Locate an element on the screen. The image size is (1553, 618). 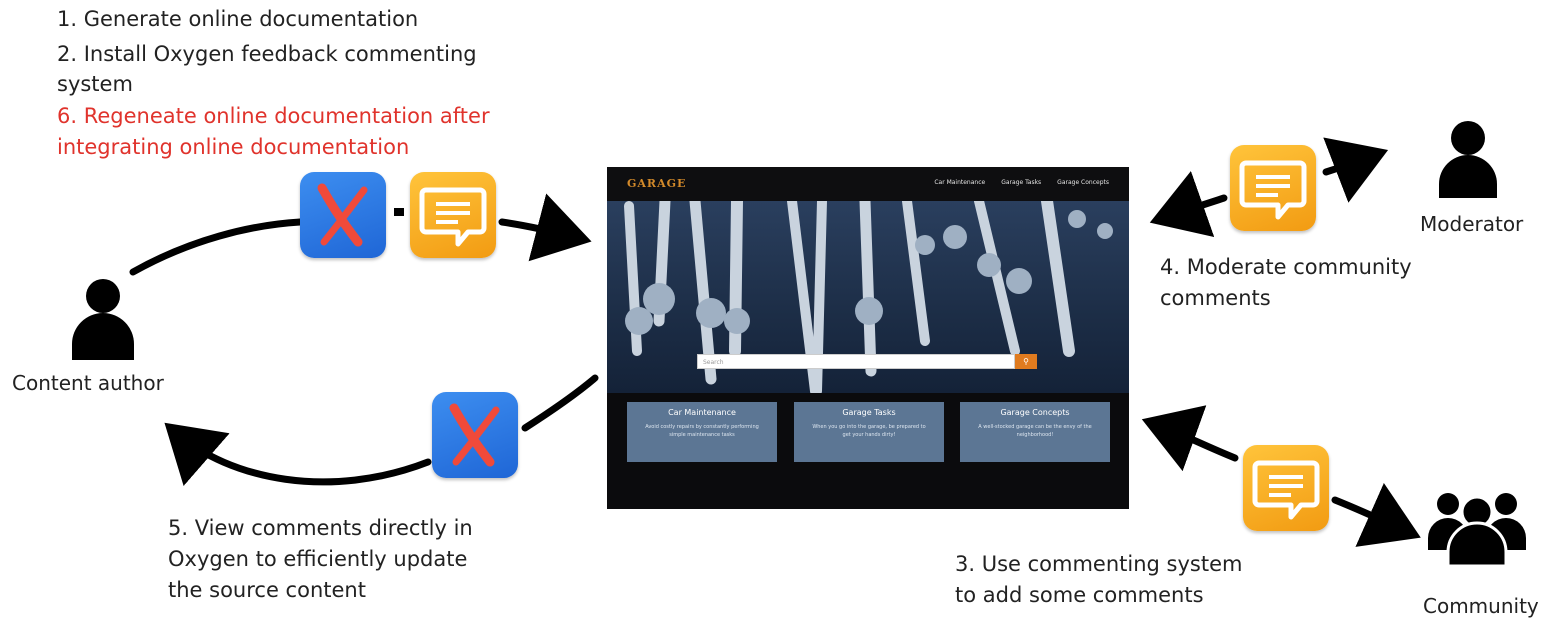
community-label: Community is located at coordinates (1481, 606).